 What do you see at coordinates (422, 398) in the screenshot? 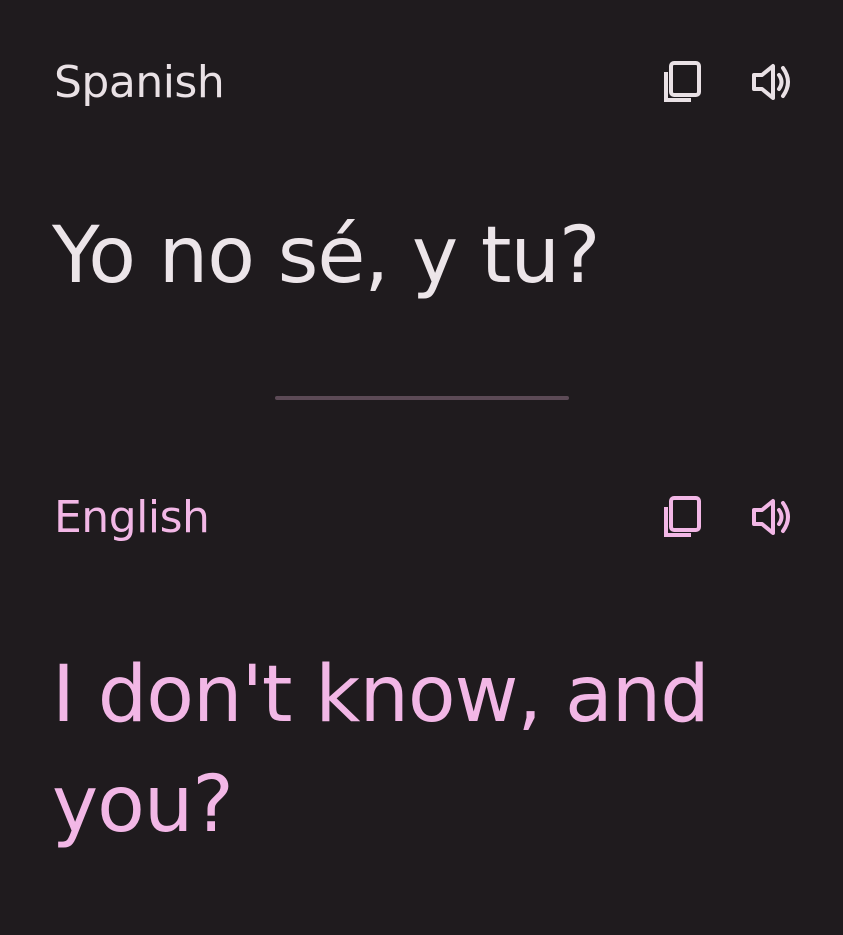
I see `section-divider` at bounding box center [422, 398].